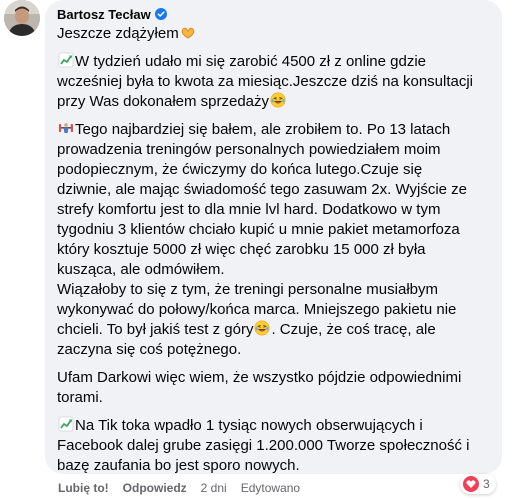 Image resolution: width=516 pixels, height=500 pixels. I want to click on comment-line: bazę zaufania bo jest sporo nowych., so click(273, 466).